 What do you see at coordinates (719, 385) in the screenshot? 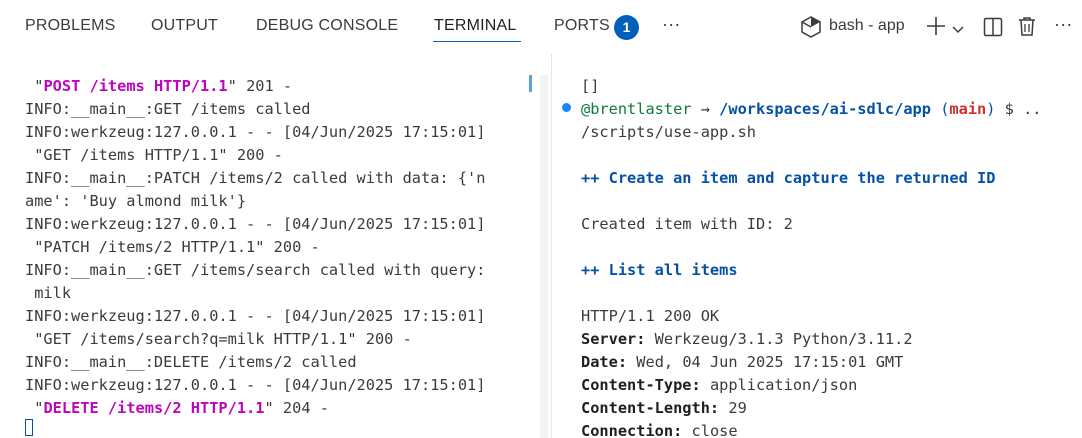
I see `terminal-line: Content-Type: application/json` at bounding box center [719, 385].